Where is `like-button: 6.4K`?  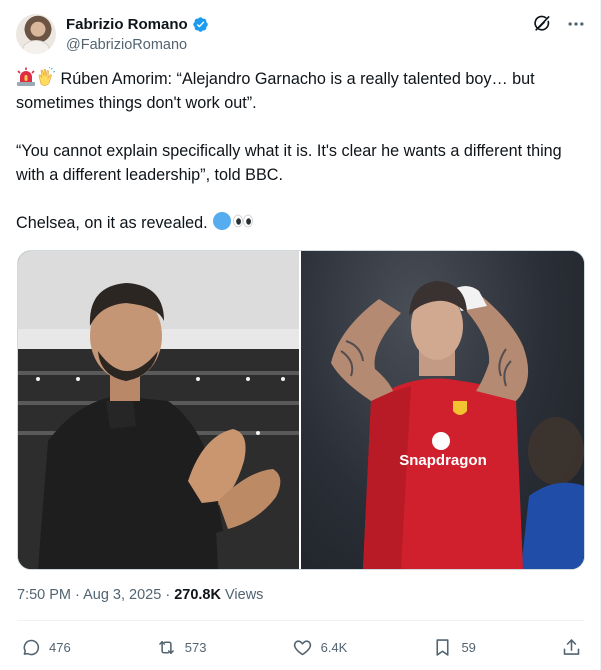
like-button: 6.4K is located at coordinates (320, 647).